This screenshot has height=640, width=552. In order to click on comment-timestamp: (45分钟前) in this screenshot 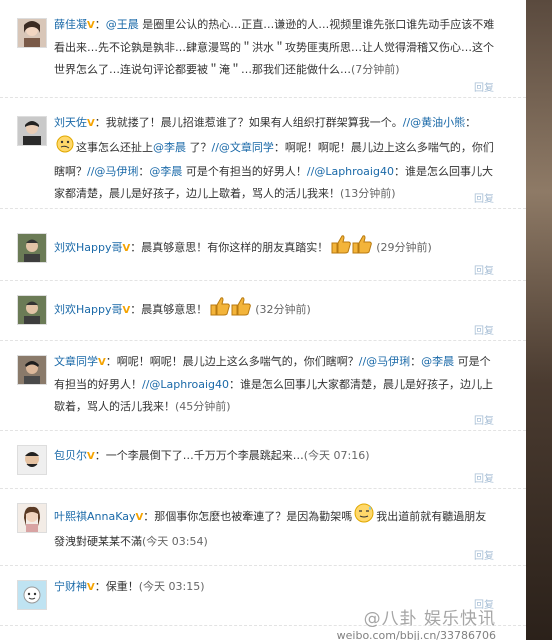, I will do `click(203, 406)`.